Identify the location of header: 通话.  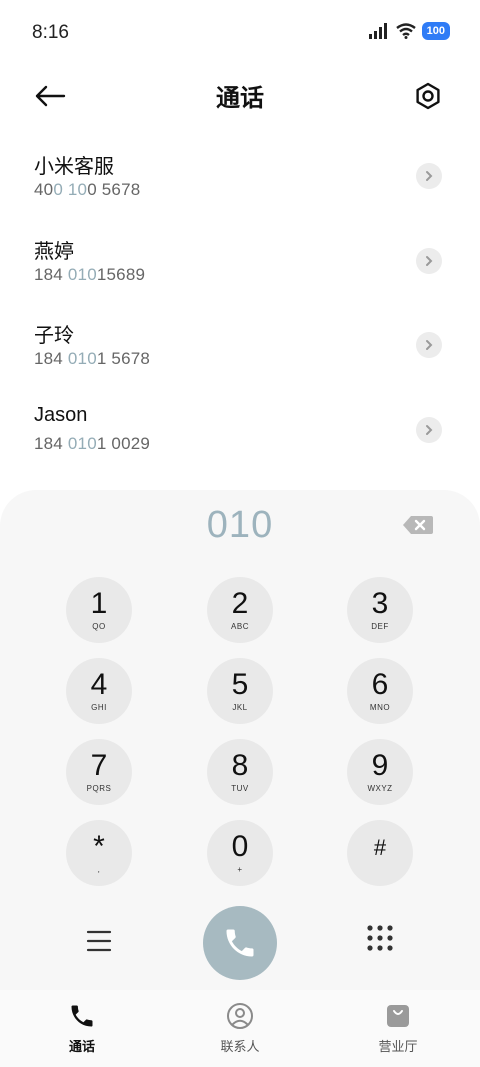
(240, 96).